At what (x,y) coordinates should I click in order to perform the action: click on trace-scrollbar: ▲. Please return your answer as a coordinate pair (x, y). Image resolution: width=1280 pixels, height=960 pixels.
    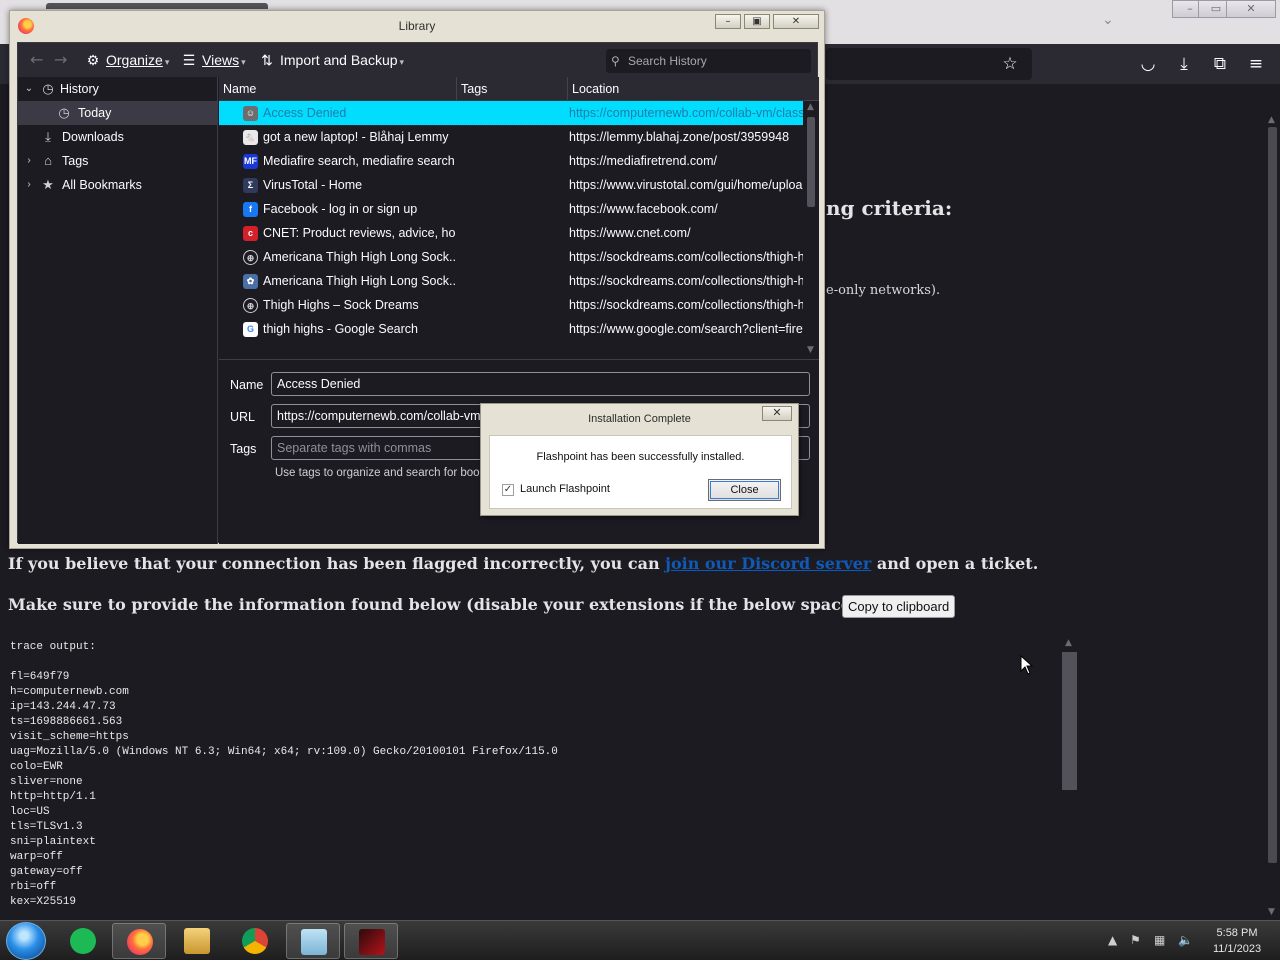
    Looking at the image, I should click on (1069, 715).